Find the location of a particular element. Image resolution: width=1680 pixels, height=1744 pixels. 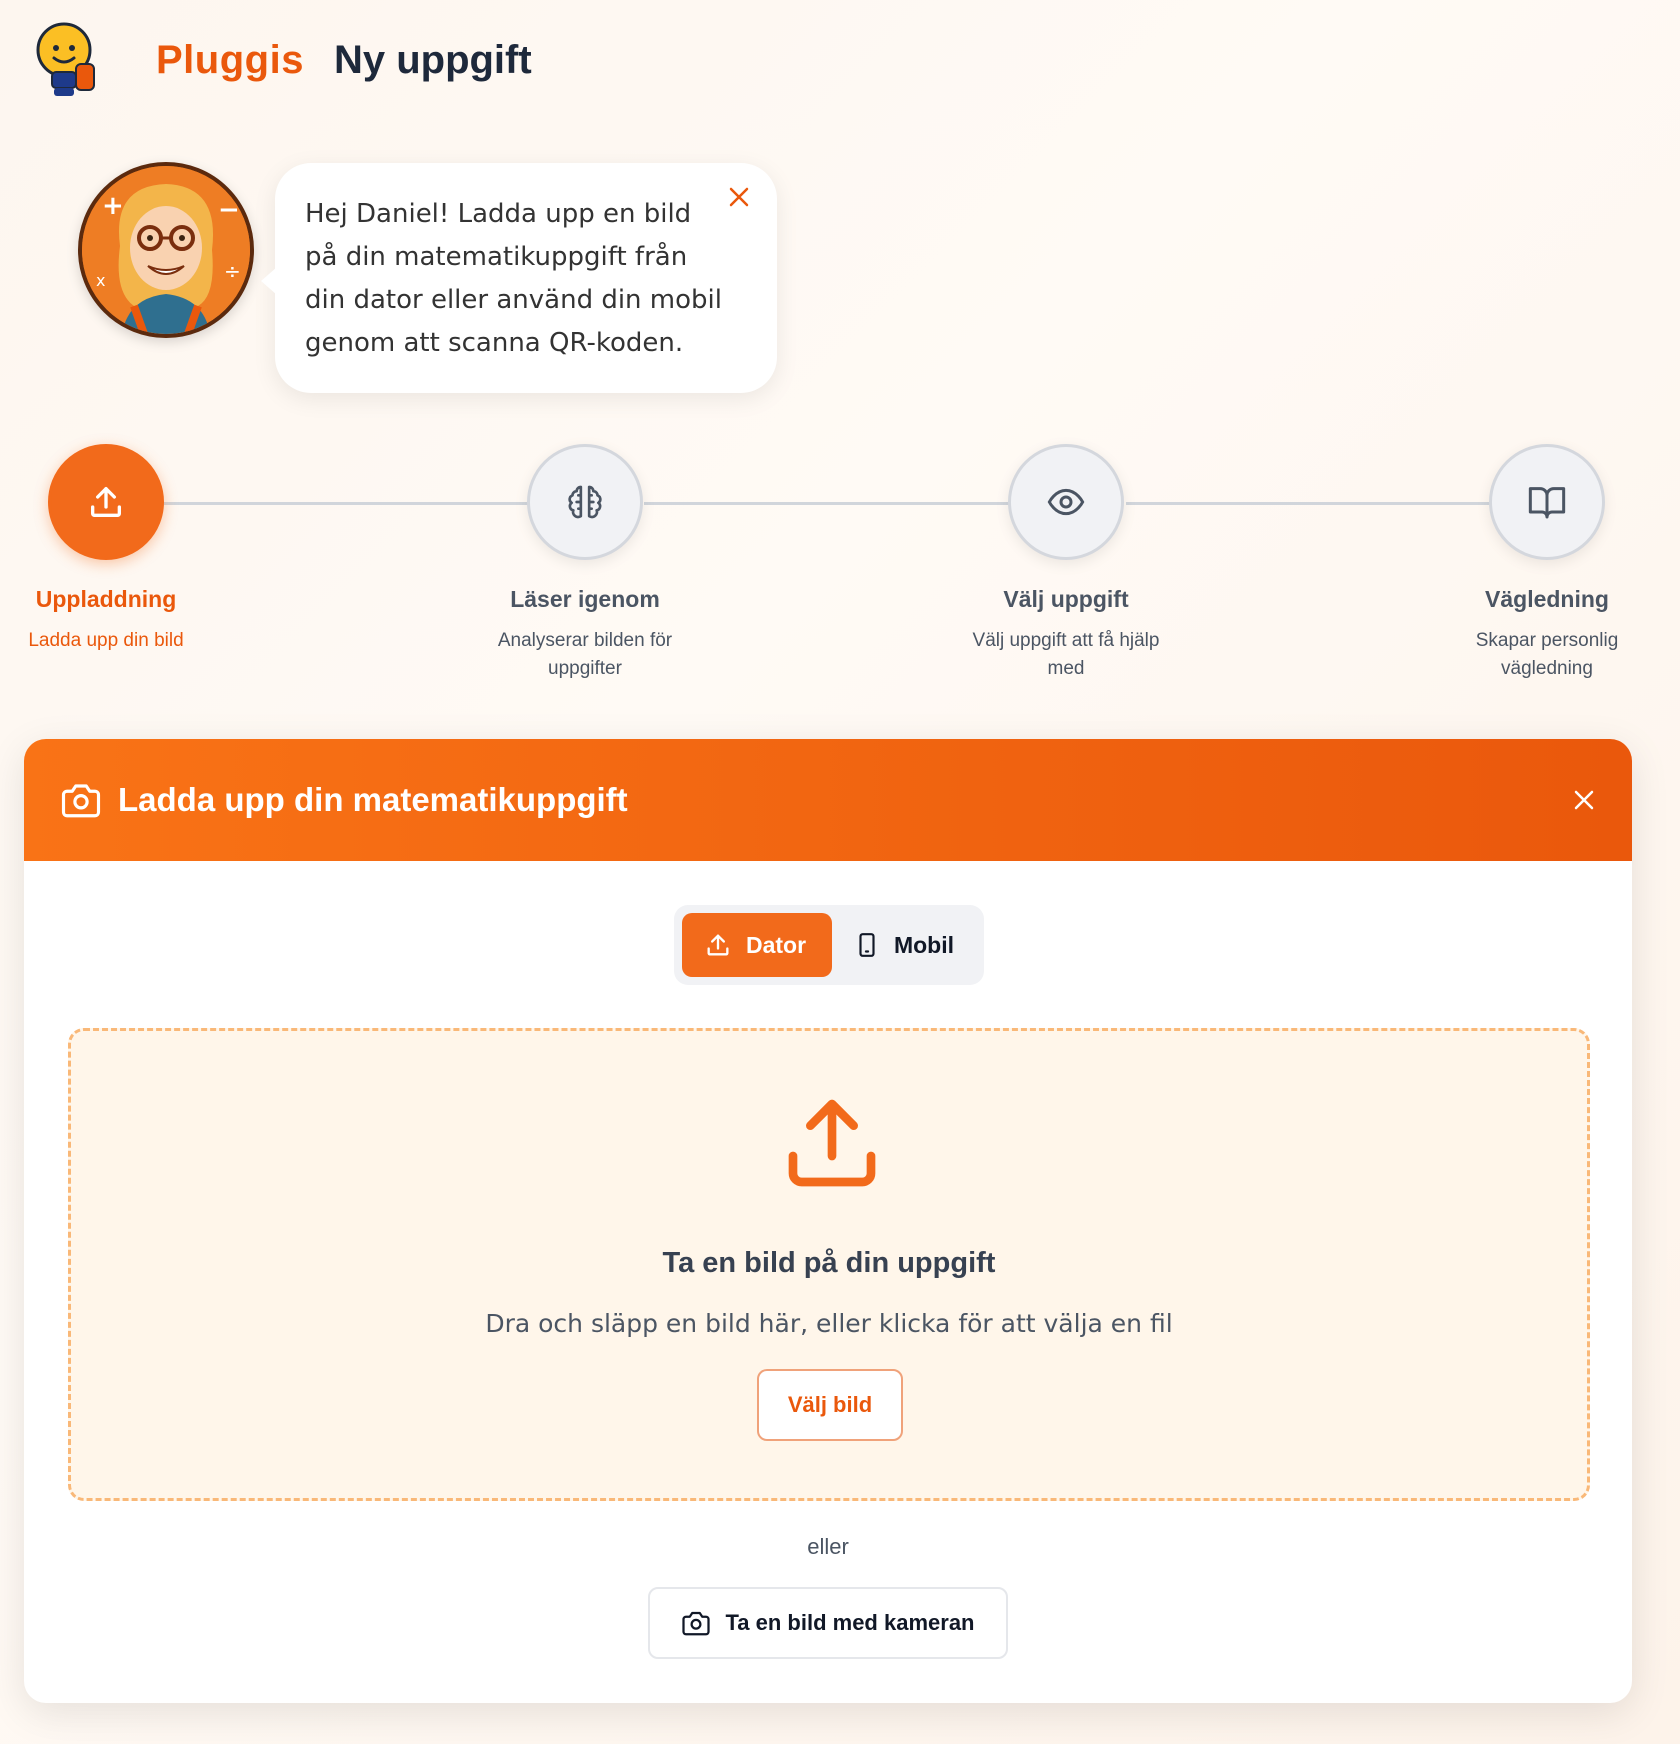

step-upload: Uppladdning Ladda upp din bild is located at coordinates (118, 549).